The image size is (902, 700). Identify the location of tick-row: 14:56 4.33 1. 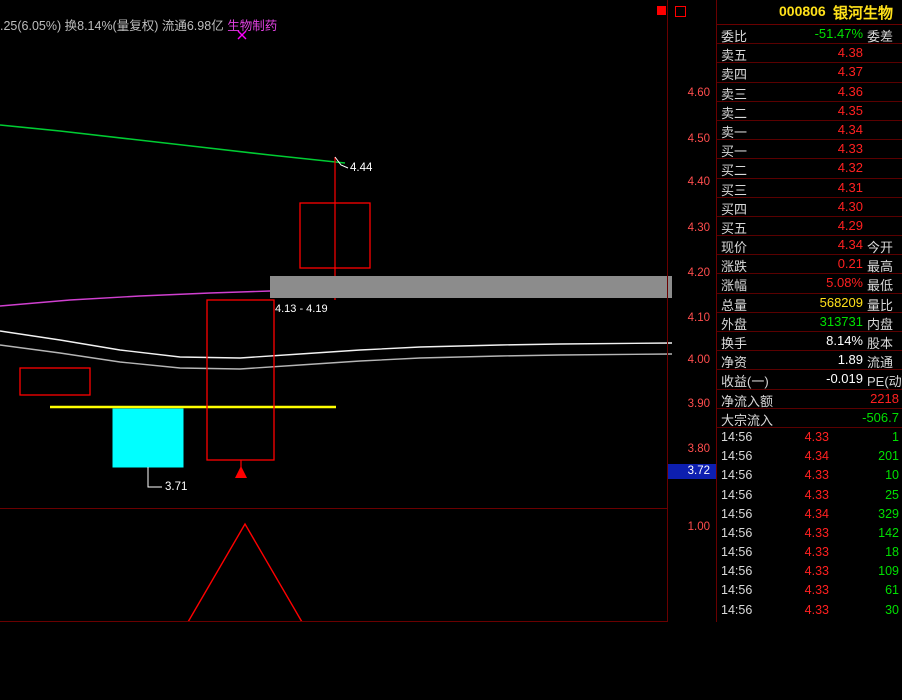
(809, 437).